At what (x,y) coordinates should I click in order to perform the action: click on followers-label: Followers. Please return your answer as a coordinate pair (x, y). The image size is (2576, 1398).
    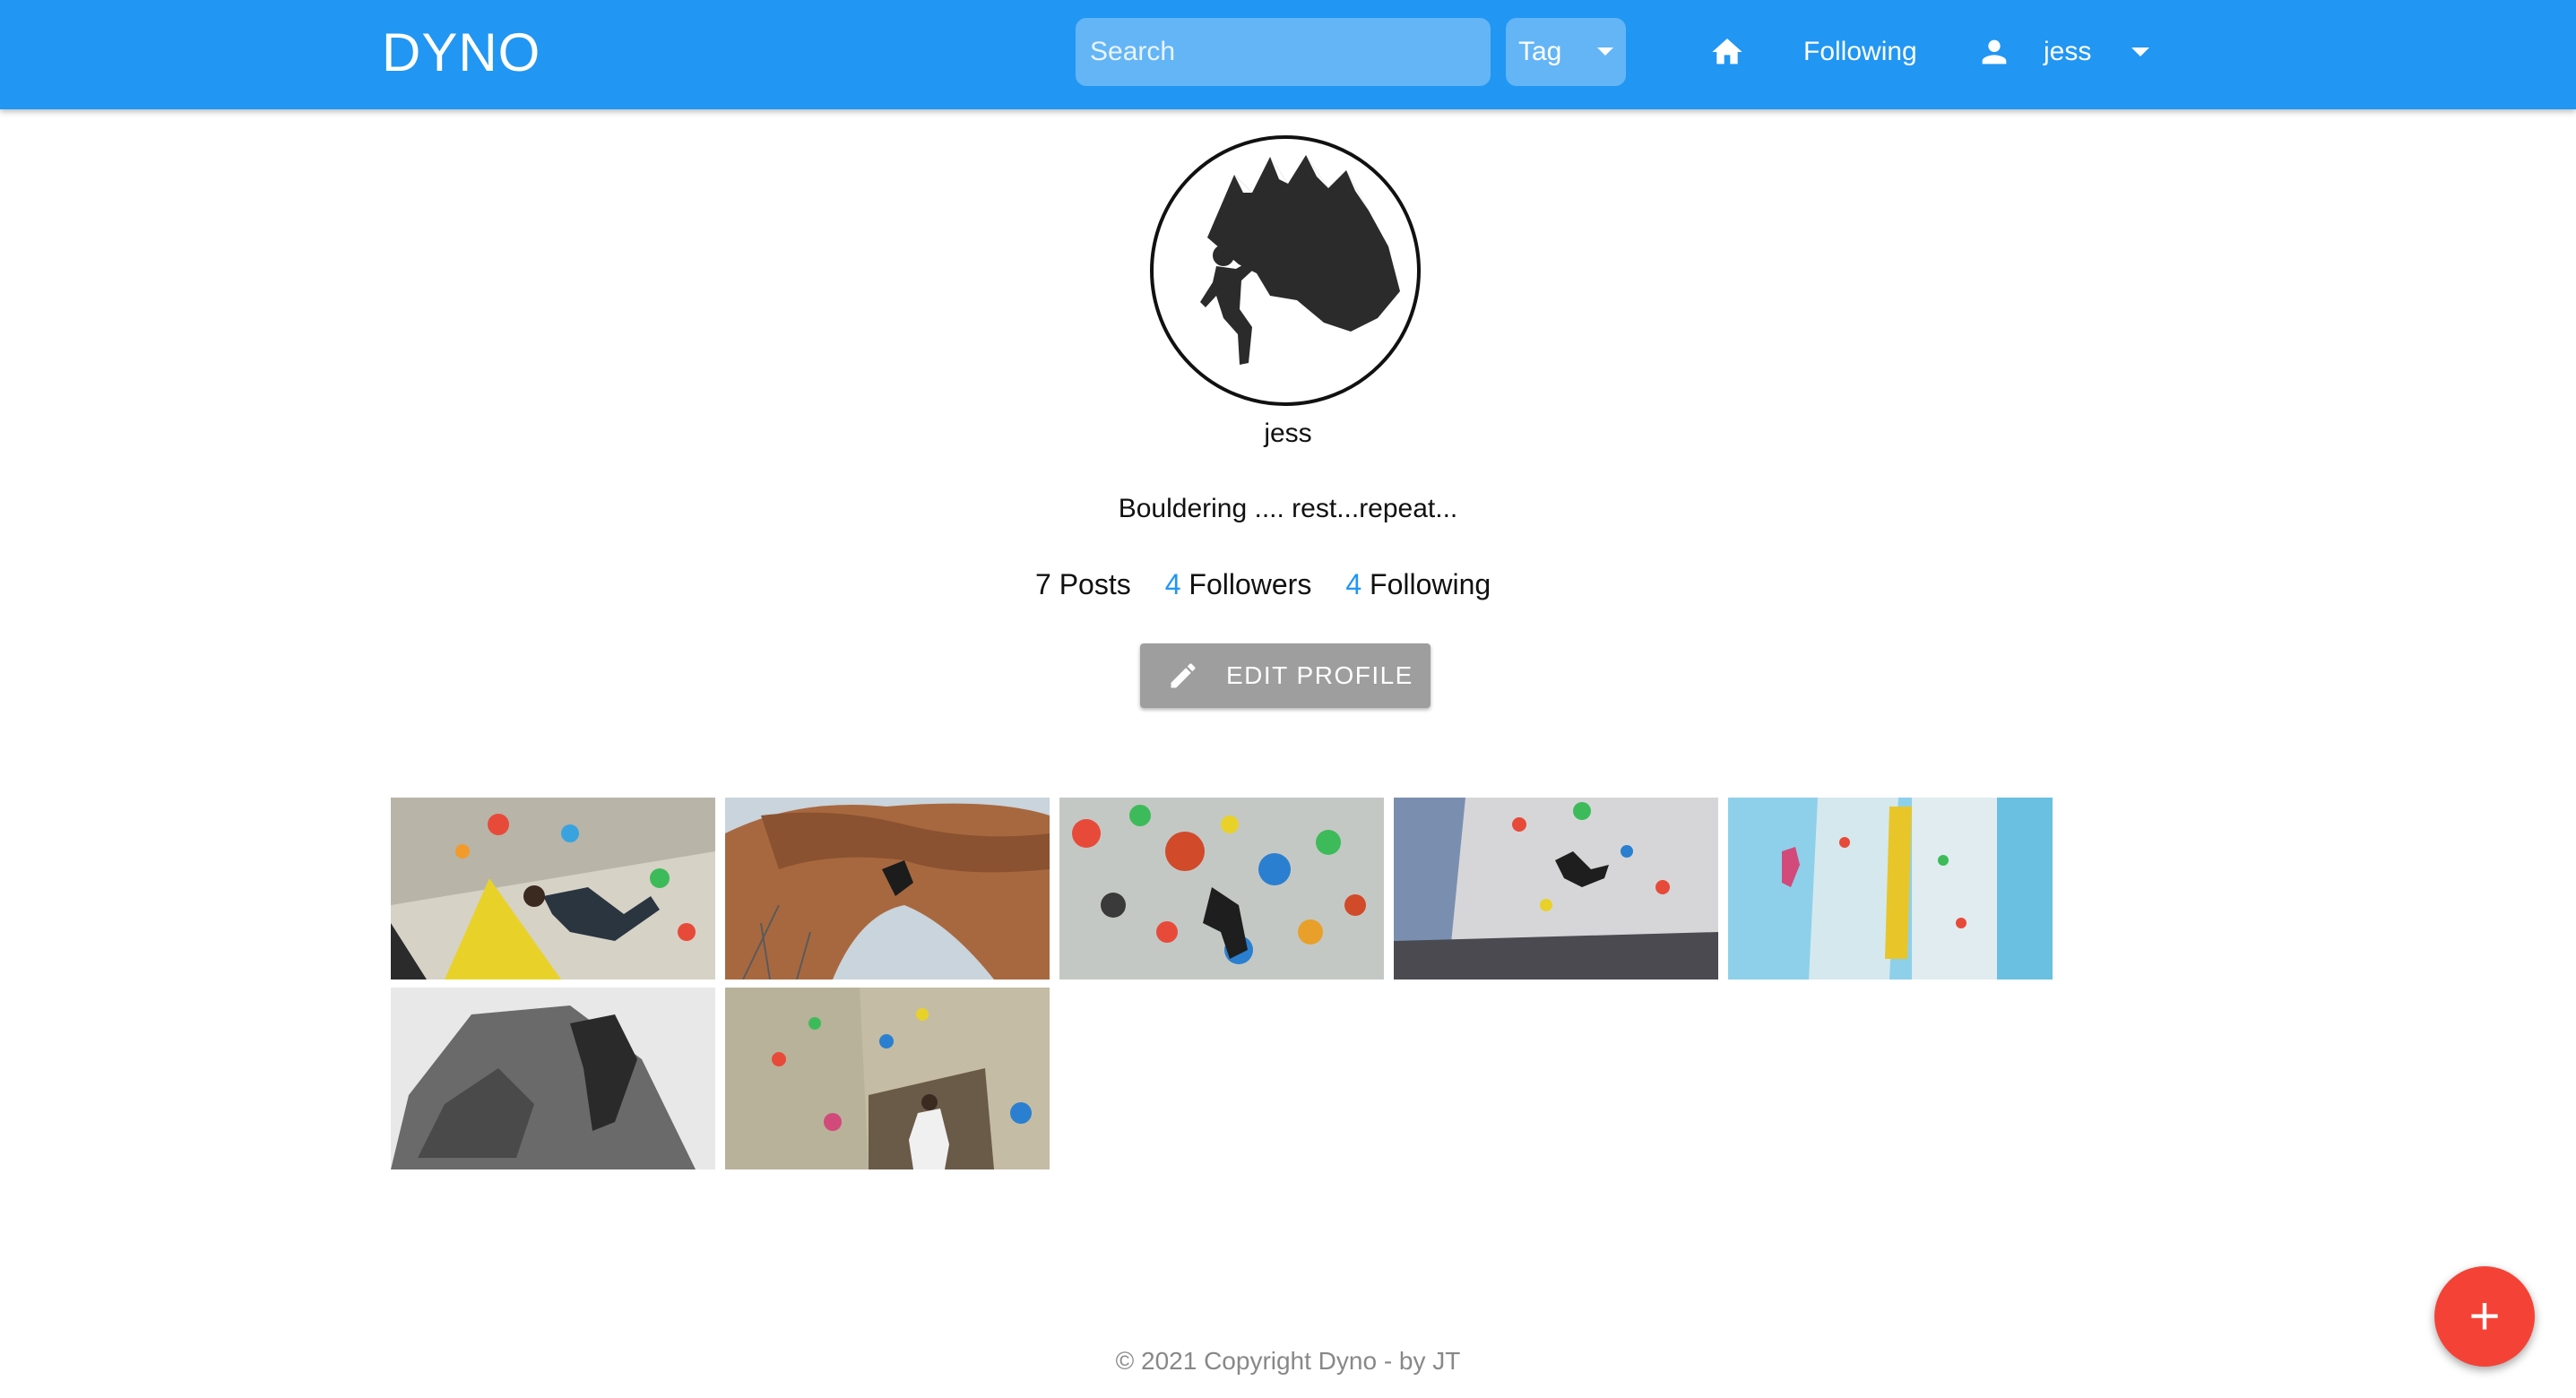
    Looking at the image, I should click on (1250, 584).